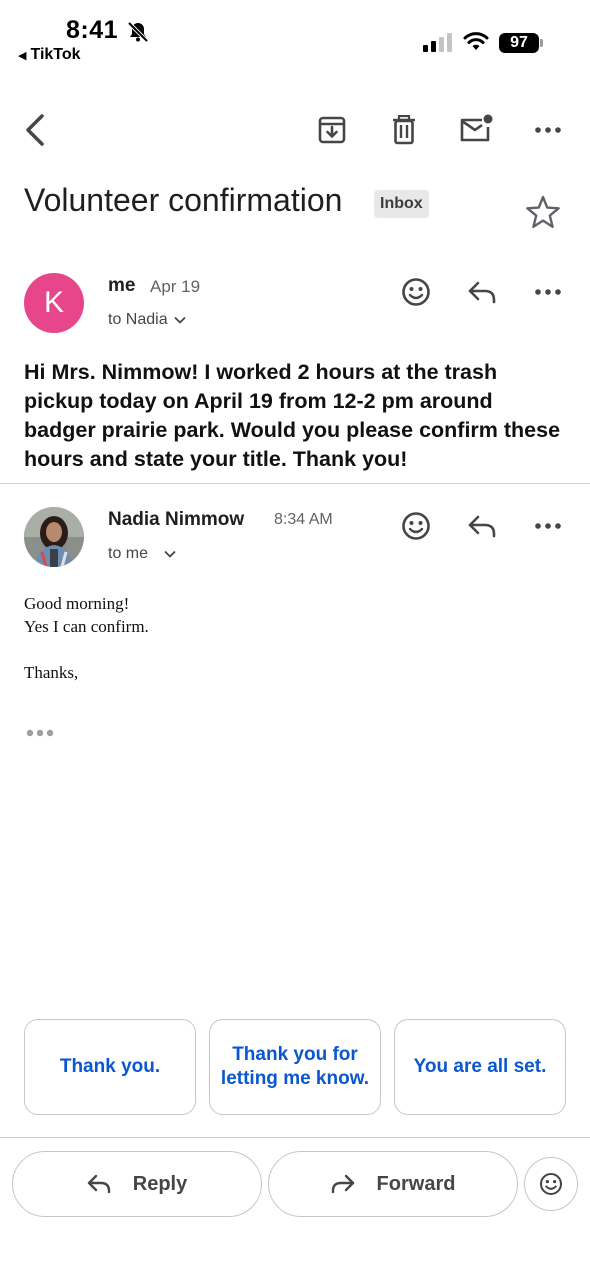  I want to click on email-subject: Volunteer confirmation, so click(183, 200).